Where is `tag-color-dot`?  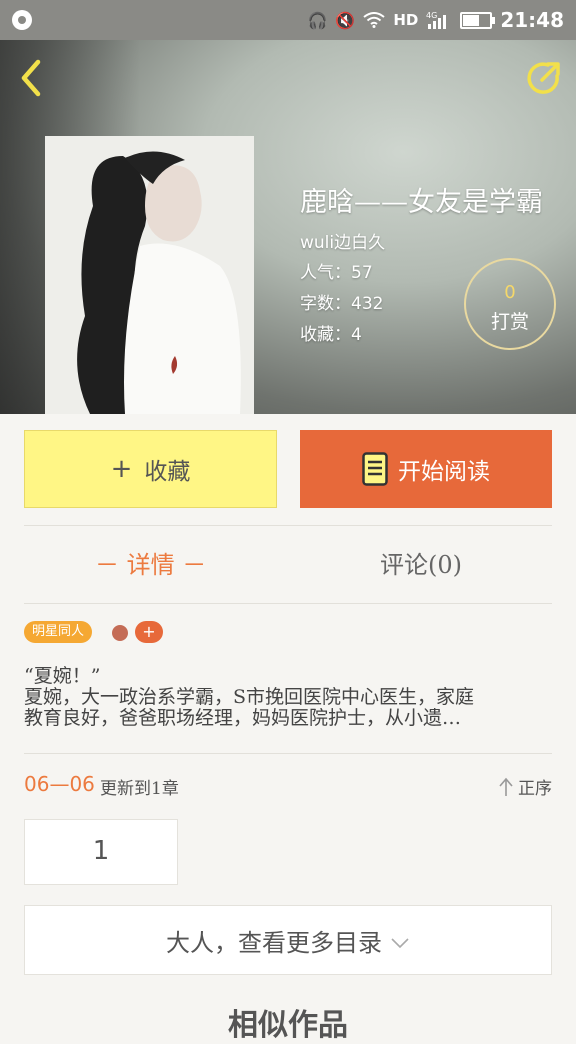 tag-color-dot is located at coordinates (120, 633).